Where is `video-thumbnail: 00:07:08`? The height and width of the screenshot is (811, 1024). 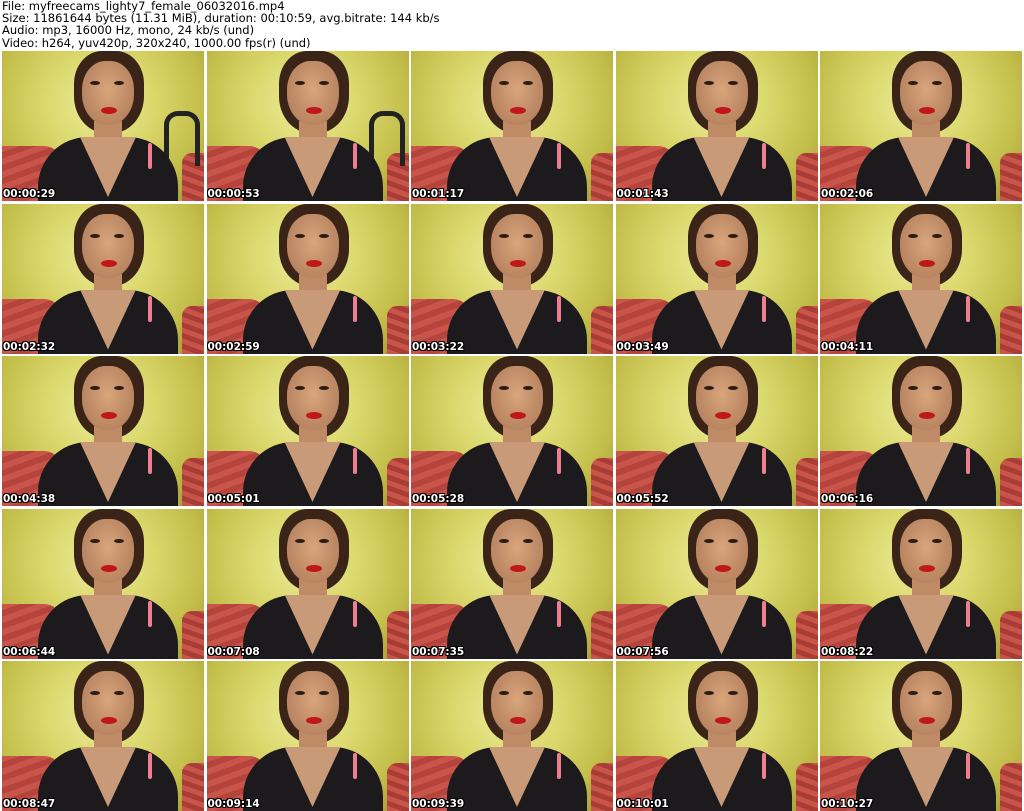 video-thumbnail: 00:07:08 is located at coordinates (307, 583).